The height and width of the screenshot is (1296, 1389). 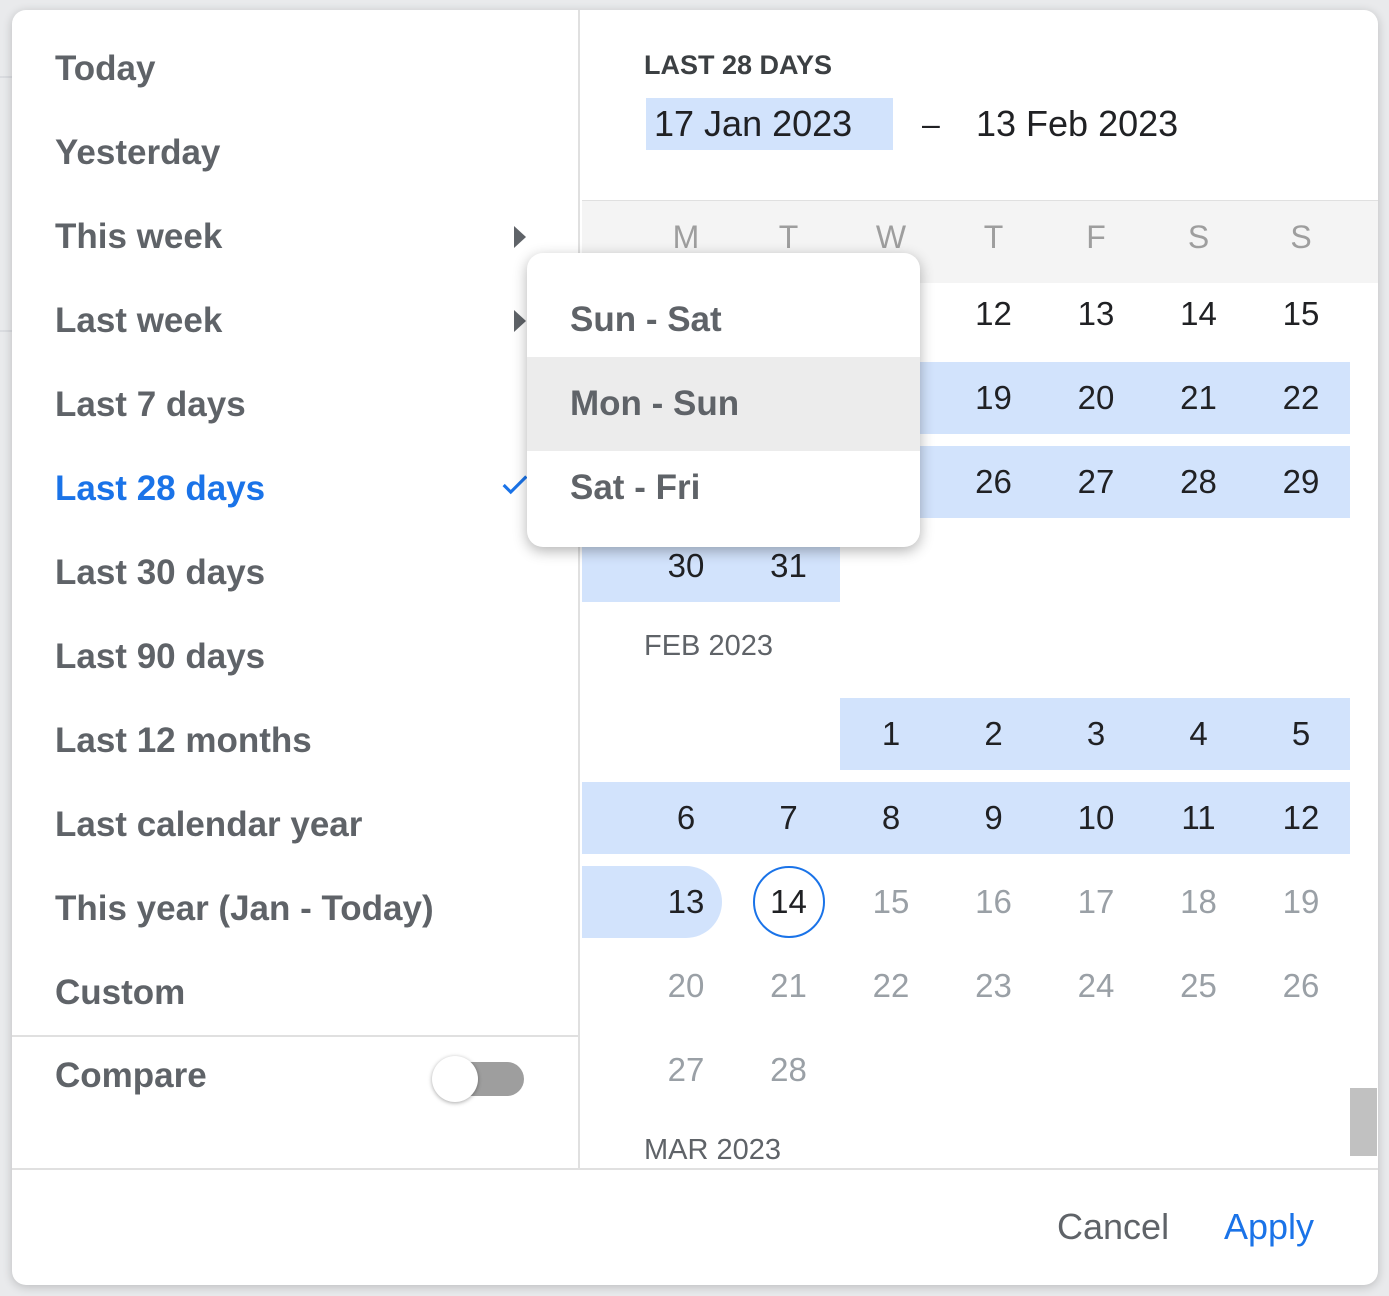 I want to click on day-number: 26, so click(x=993, y=481).